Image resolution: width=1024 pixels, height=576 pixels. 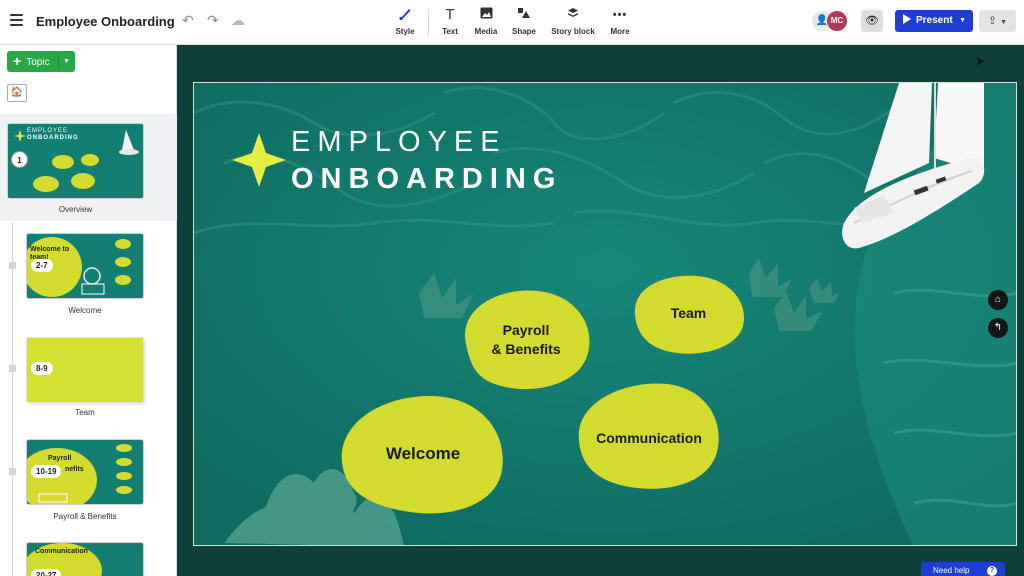 I want to click on preview-button: 👁, so click(x=872, y=21).